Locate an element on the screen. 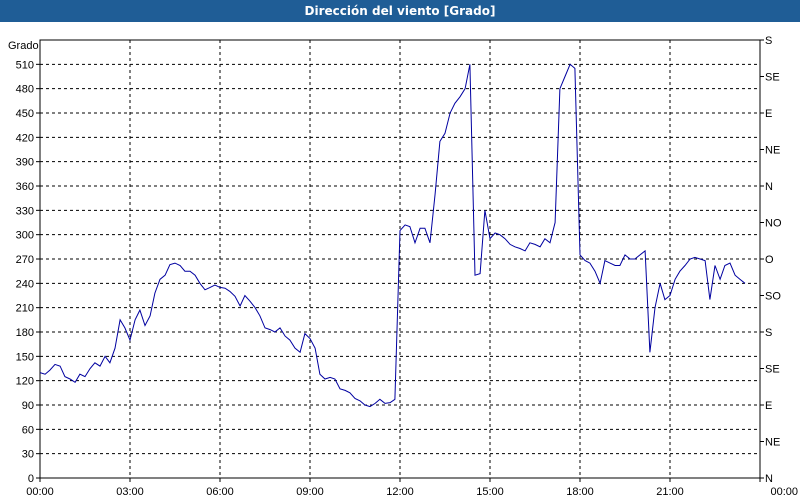 This screenshot has height=500, width=800. x-tick-time: 18:00 is located at coordinates (580, 492).